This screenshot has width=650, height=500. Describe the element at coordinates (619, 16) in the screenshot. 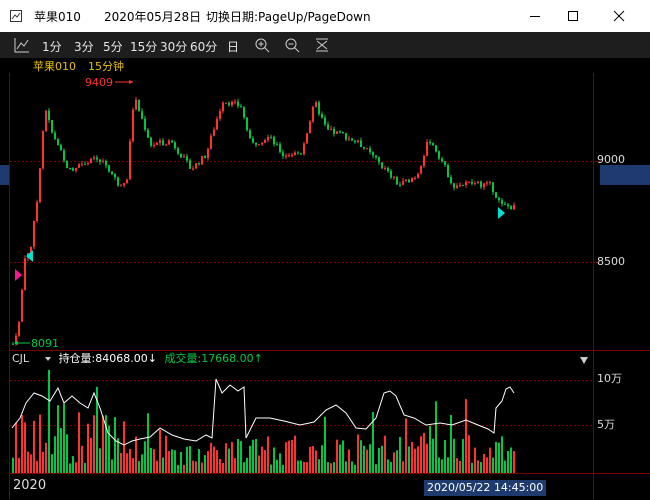

I see `close-button` at that location.